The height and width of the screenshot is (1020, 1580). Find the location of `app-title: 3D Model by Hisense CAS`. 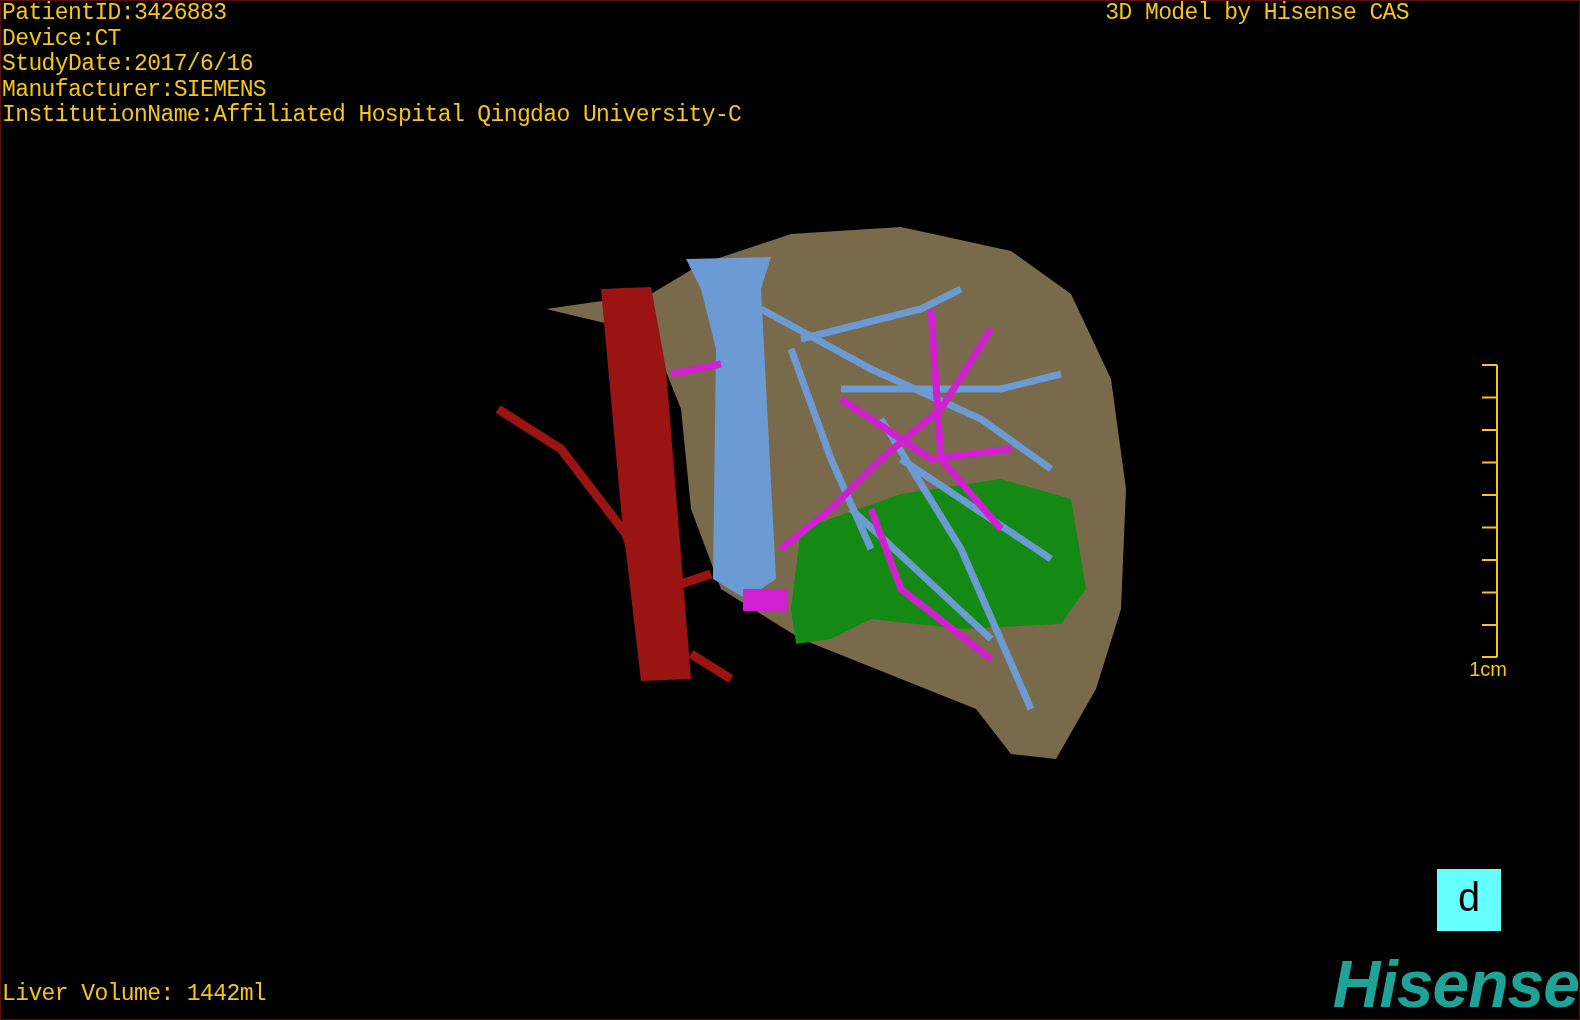

app-title: 3D Model by Hisense CAS is located at coordinates (1257, 14).